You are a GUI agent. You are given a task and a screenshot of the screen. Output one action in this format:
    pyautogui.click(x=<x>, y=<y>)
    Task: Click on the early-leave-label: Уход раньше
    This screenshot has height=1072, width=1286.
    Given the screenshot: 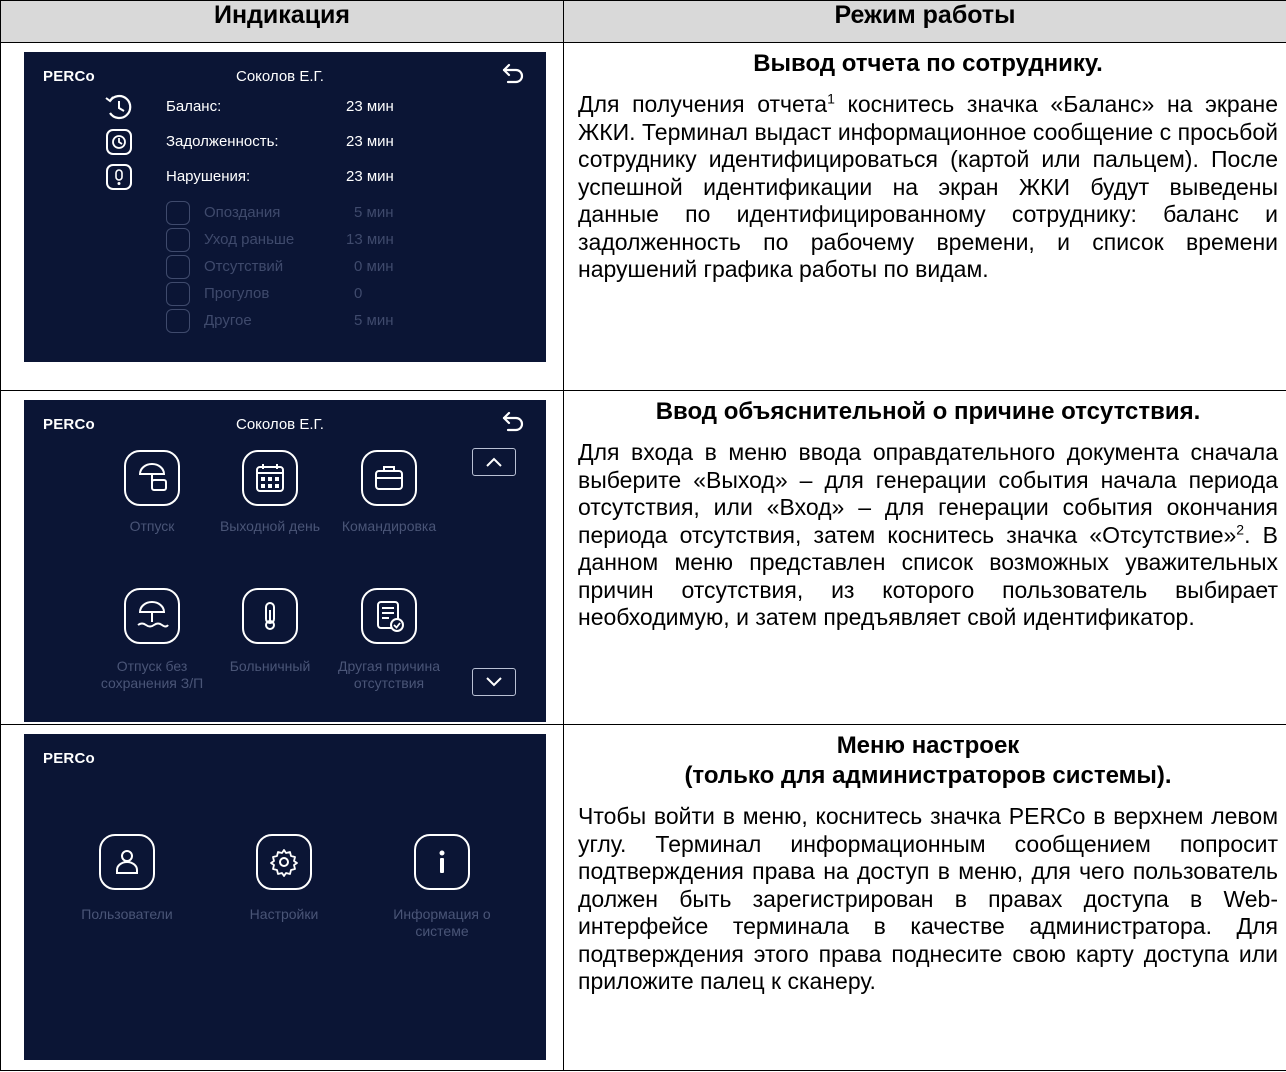 What is the action you would take?
    pyautogui.click(x=249, y=239)
    